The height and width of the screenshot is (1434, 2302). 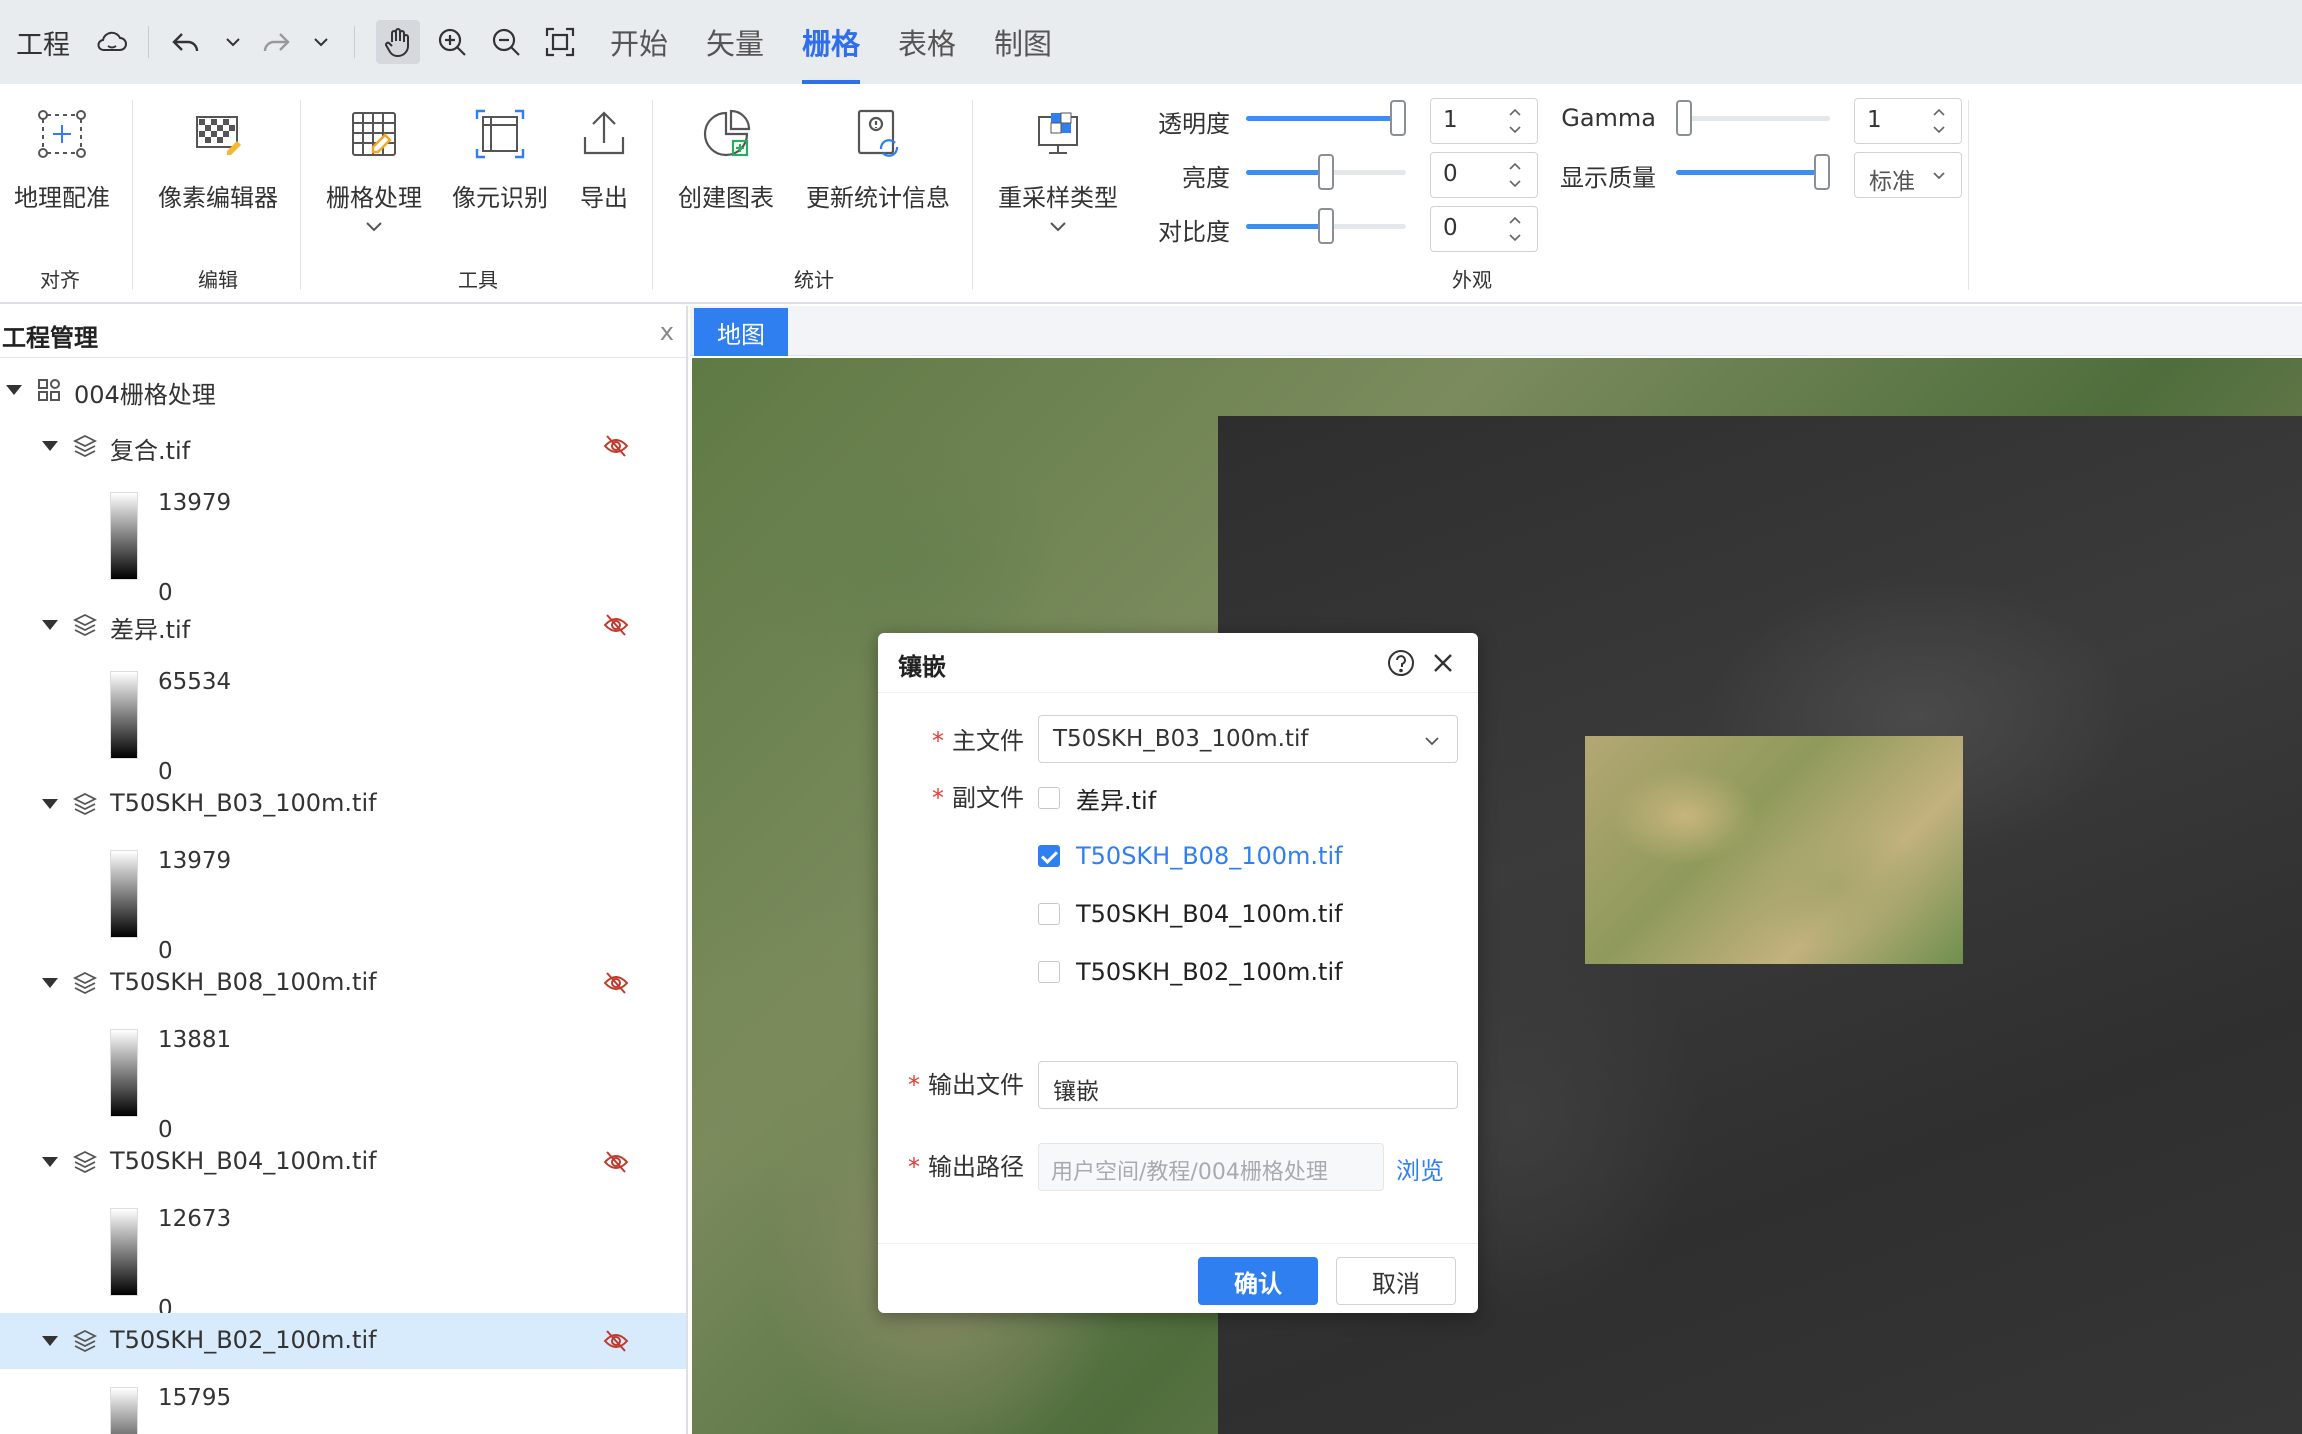 I want to click on group-tools-label: 工具, so click(x=478, y=280).